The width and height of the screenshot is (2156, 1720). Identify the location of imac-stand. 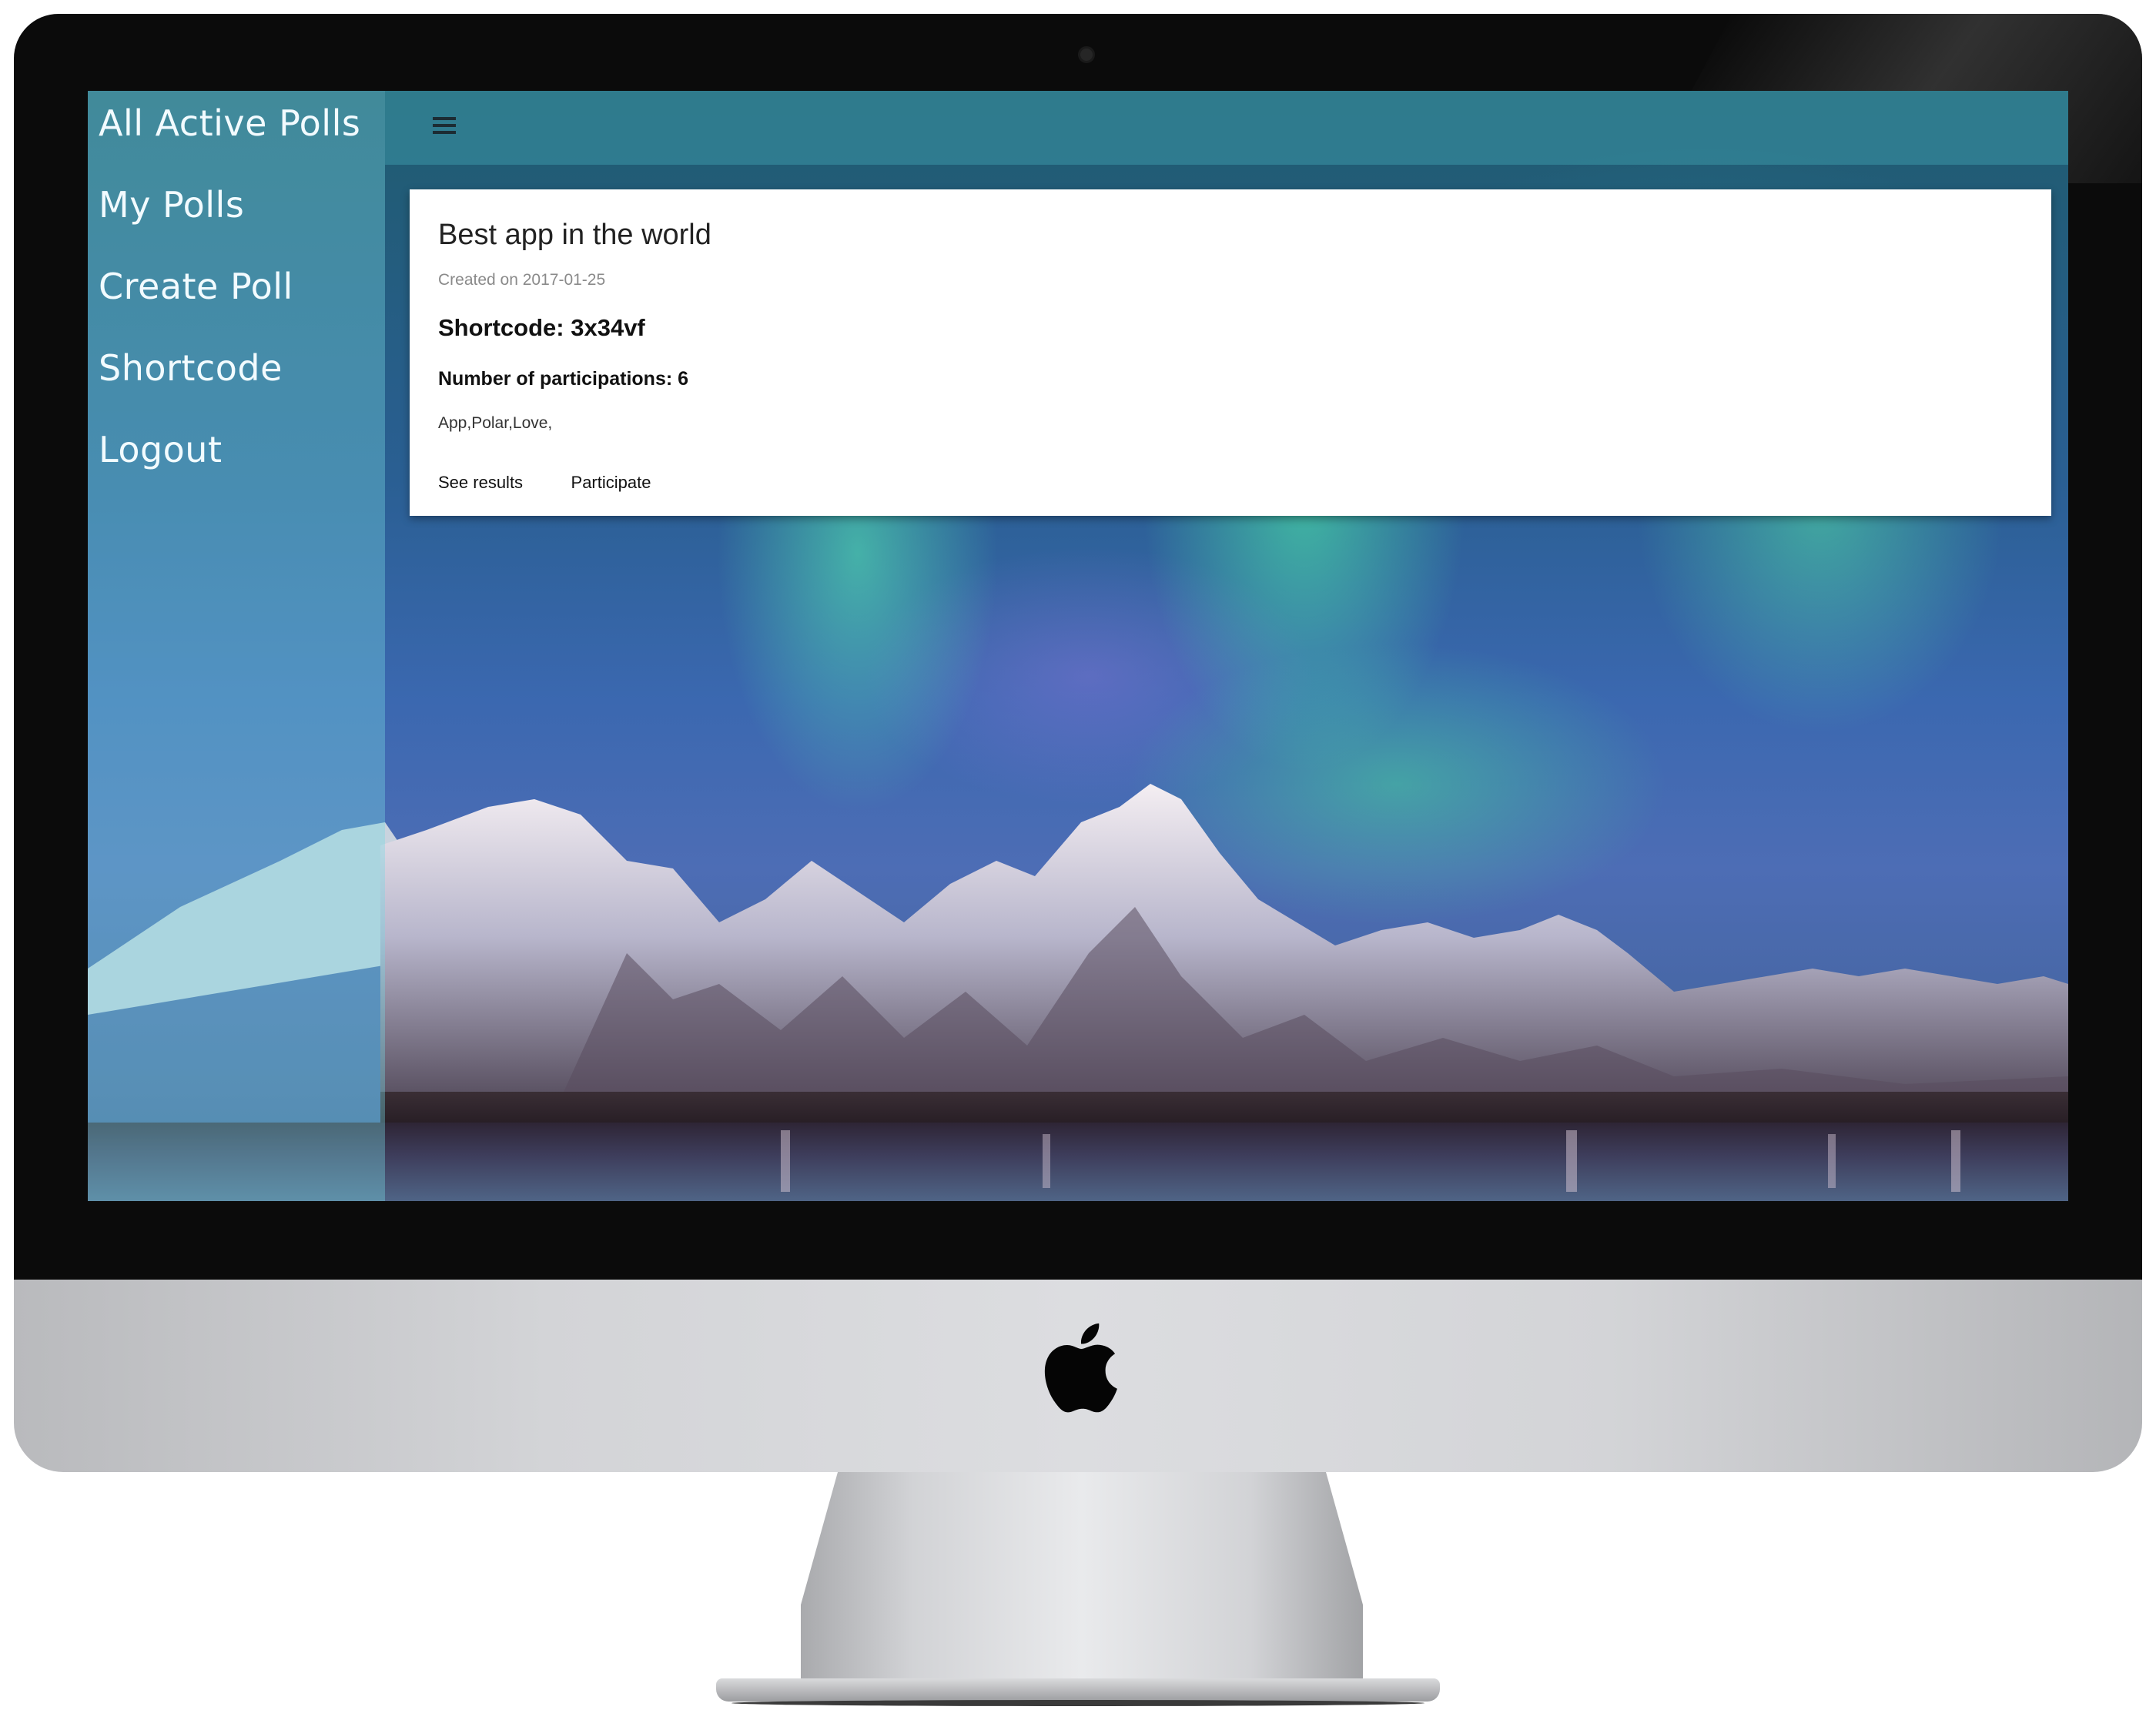
(1082, 1580).